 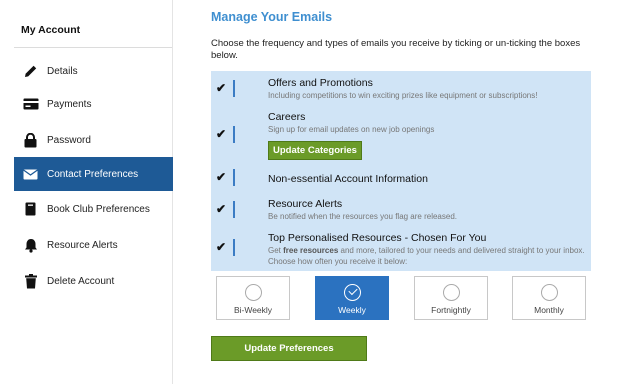 I want to click on sidebar-item-contact-preferences: Contact Preferences, so click(x=93, y=174).